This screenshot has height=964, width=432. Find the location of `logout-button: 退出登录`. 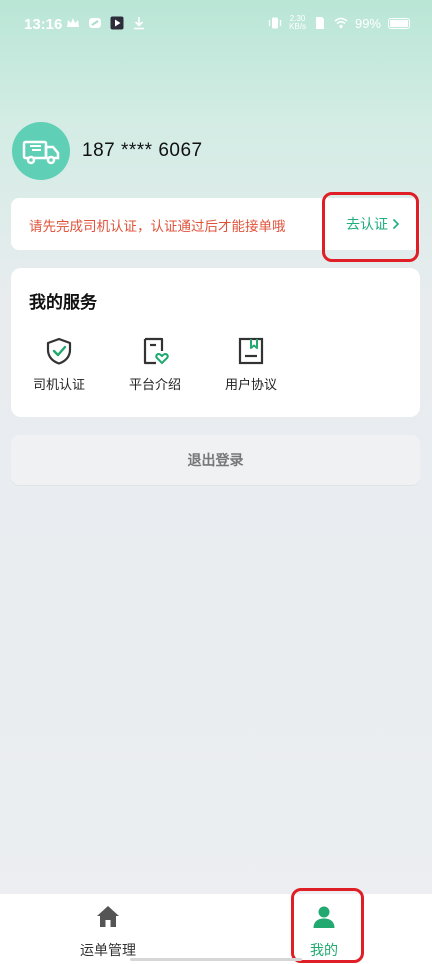

logout-button: 退出登录 is located at coordinates (215, 460).